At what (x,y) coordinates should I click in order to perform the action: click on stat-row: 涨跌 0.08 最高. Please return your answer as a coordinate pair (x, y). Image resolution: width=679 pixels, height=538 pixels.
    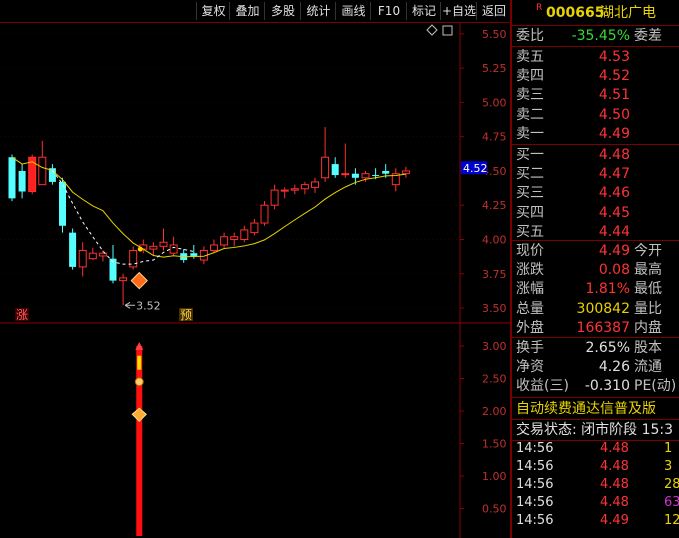
    Looking at the image, I should click on (596, 270).